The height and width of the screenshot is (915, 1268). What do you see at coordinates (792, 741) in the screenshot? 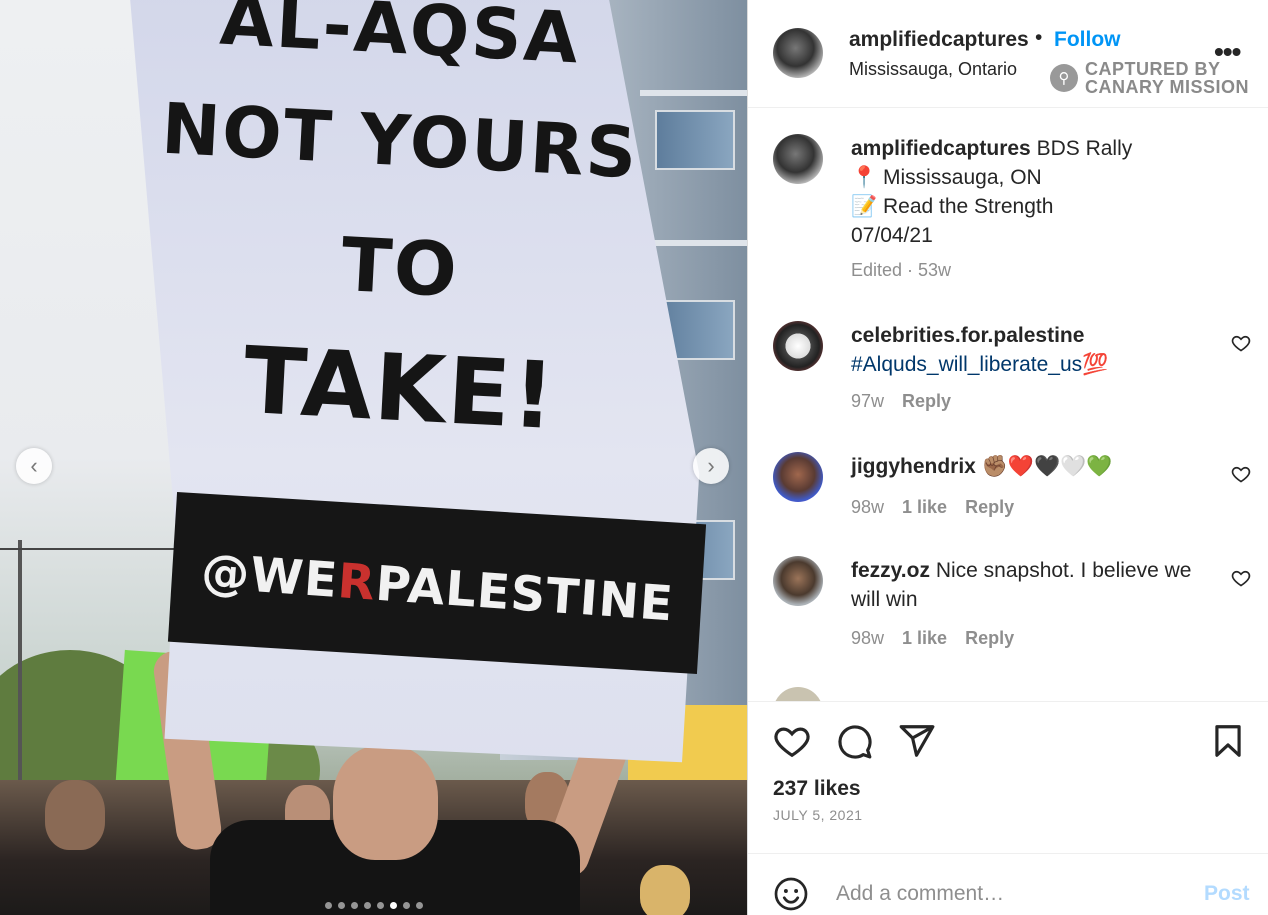
I see `like-icon` at bounding box center [792, 741].